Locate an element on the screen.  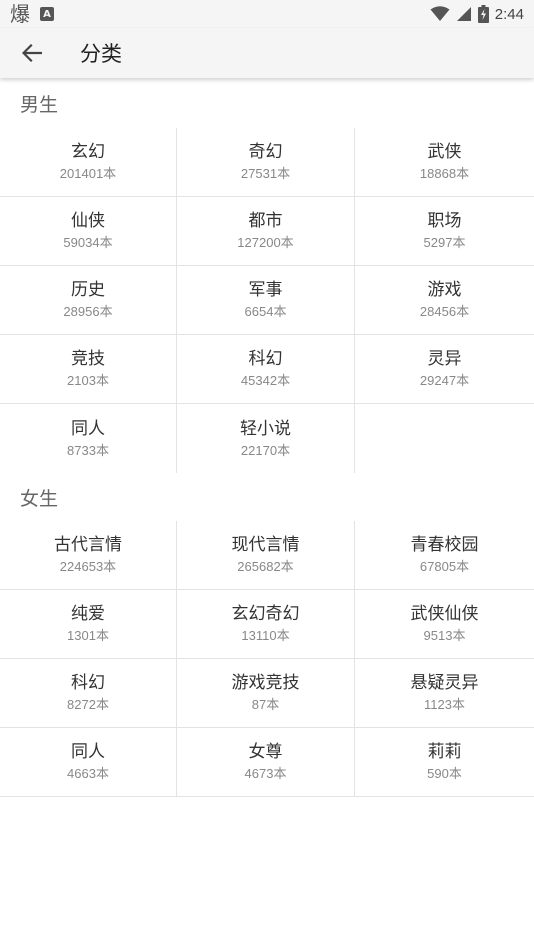
category-count: 9513本 is located at coordinates (444, 635).